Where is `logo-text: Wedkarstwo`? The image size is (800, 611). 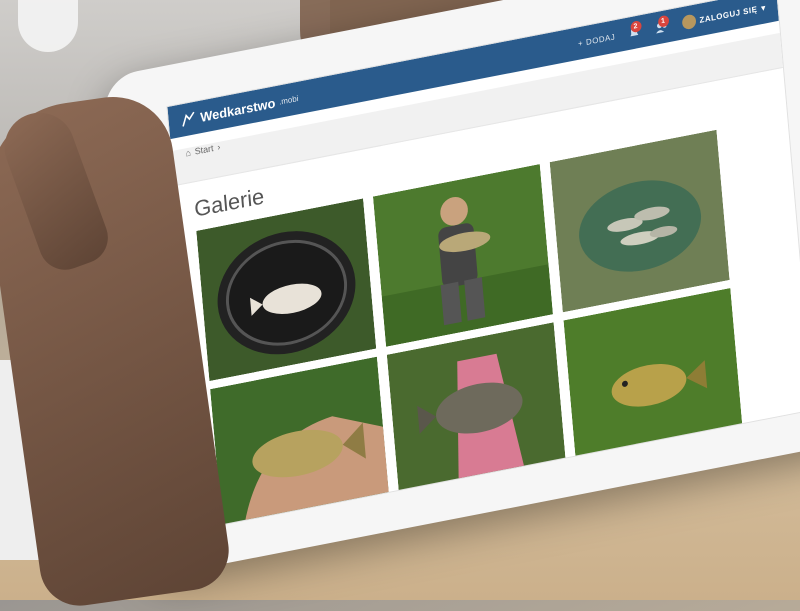 logo-text: Wedkarstwo is located at coordinates (237, 109).